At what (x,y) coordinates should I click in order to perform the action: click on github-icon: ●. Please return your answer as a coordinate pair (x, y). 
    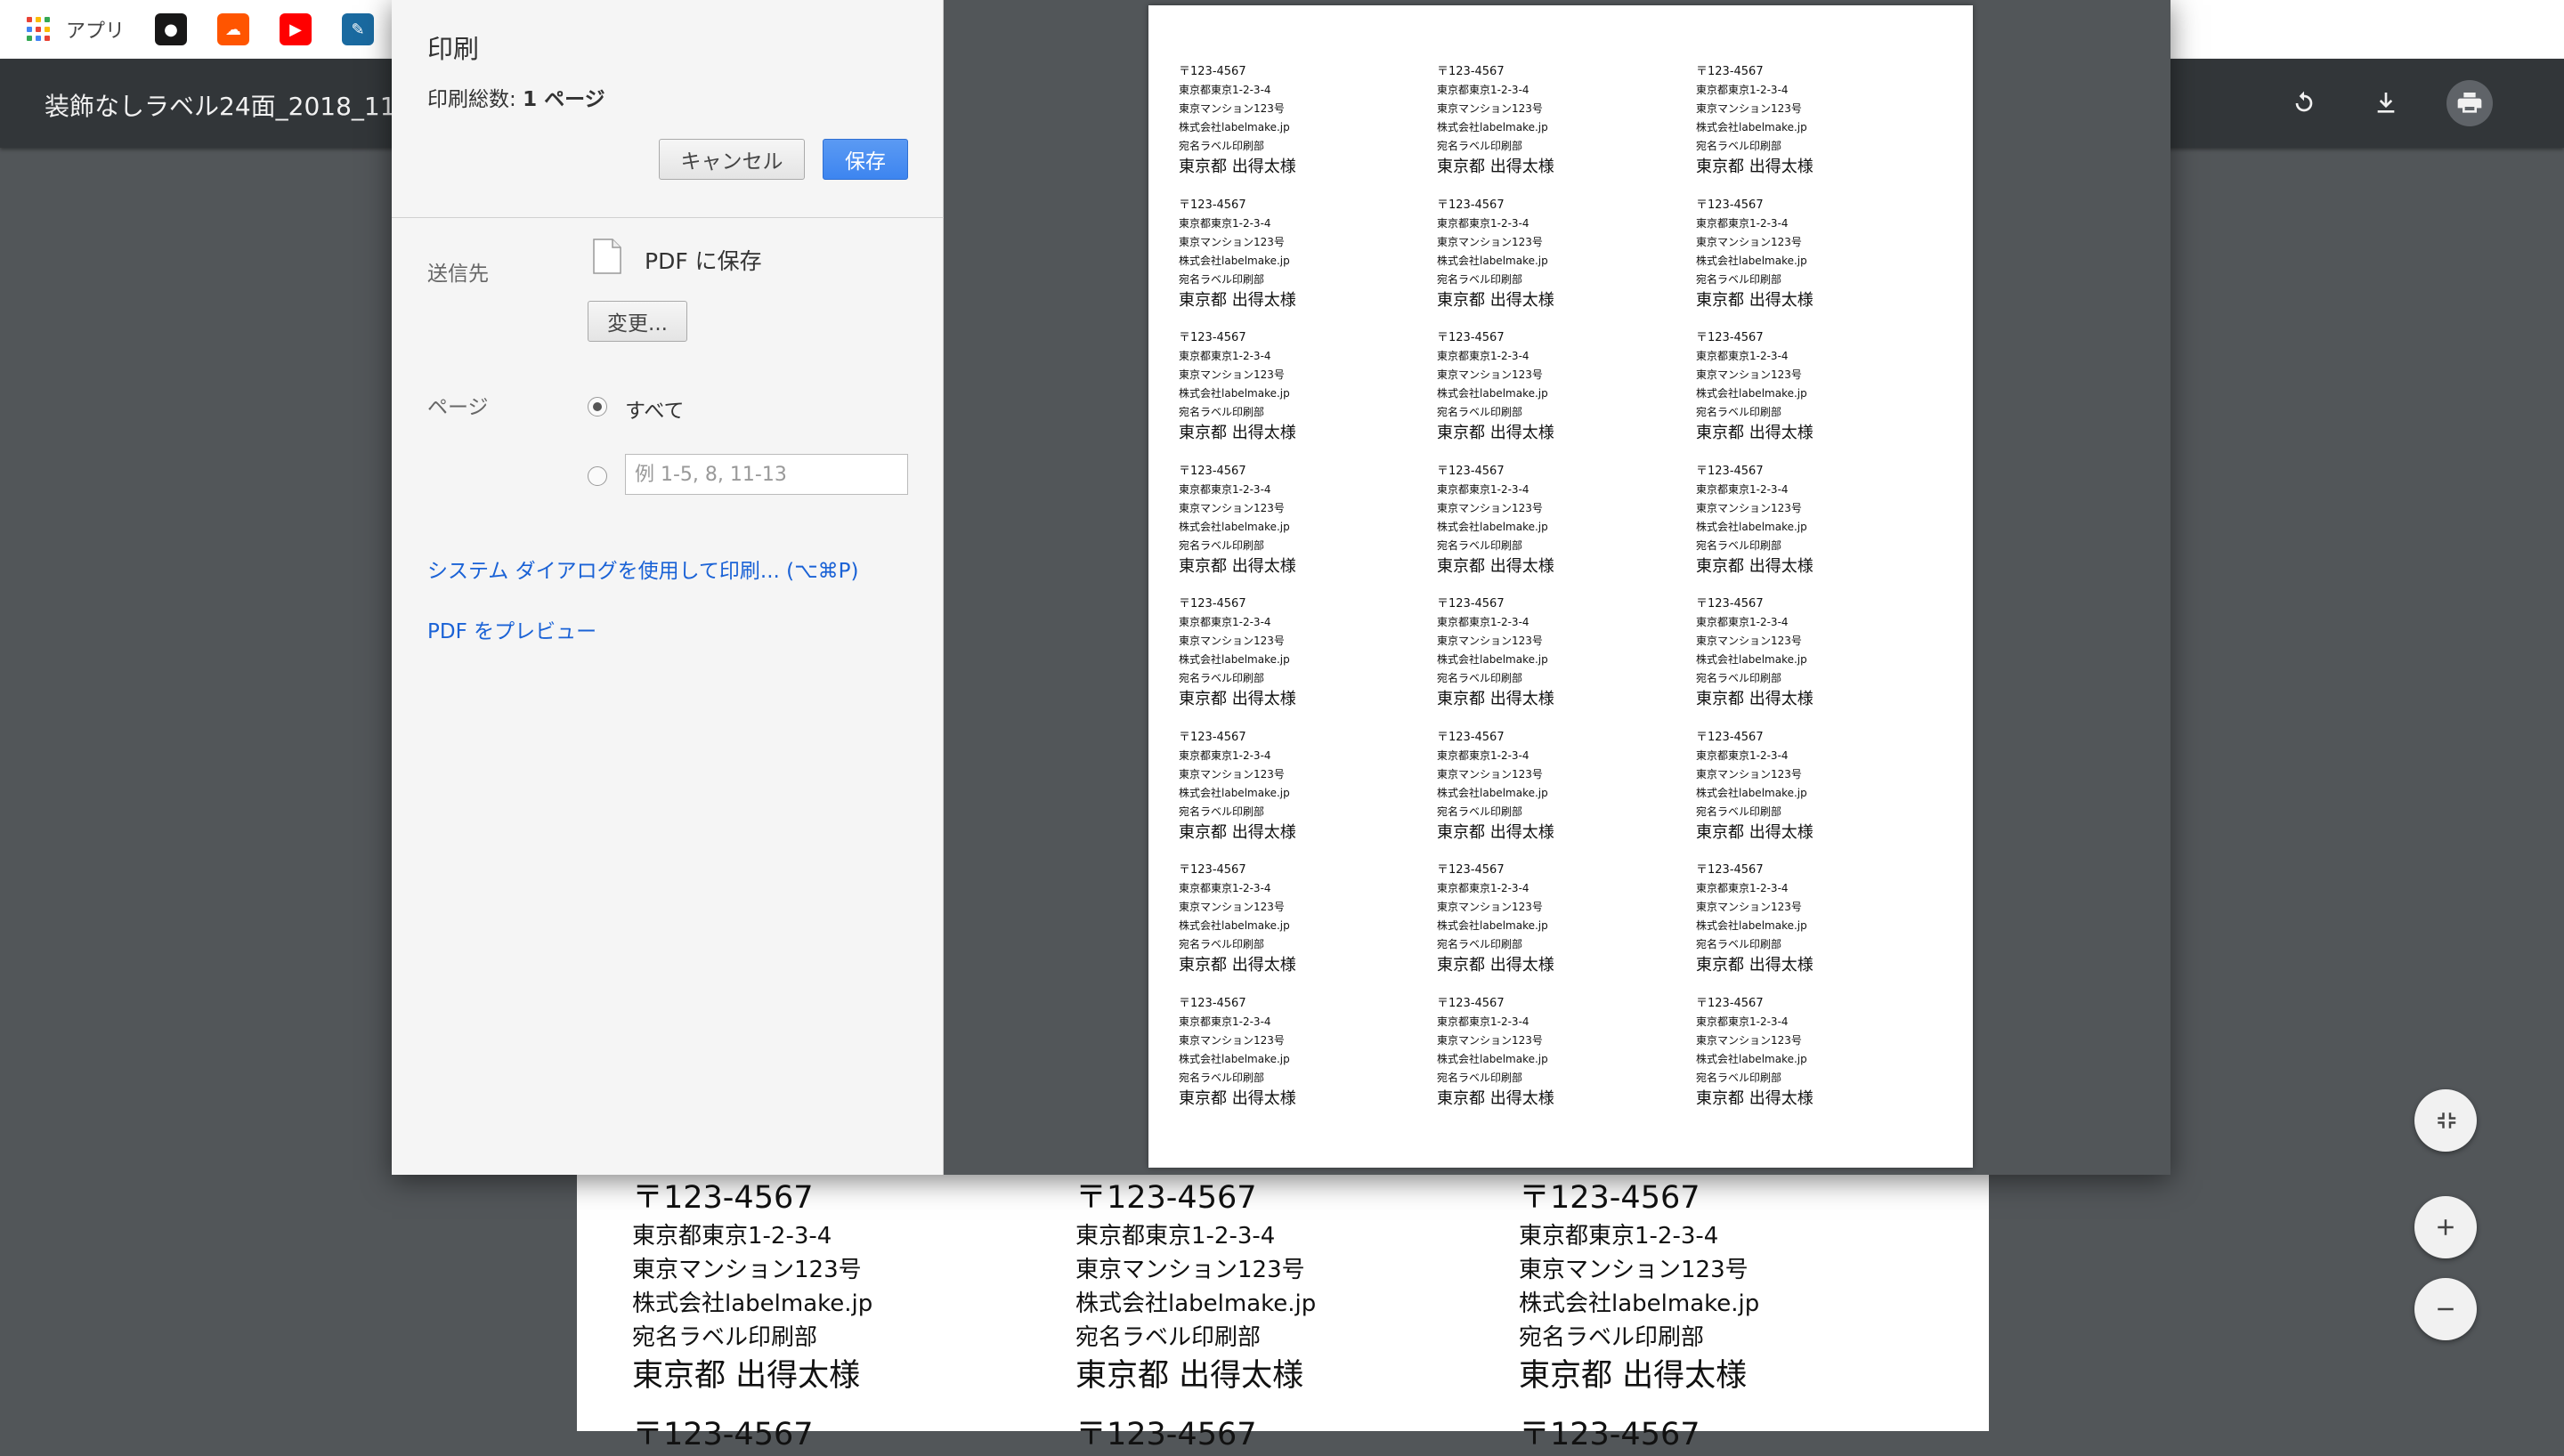
    Looking at the image, I should click on (171, 29).